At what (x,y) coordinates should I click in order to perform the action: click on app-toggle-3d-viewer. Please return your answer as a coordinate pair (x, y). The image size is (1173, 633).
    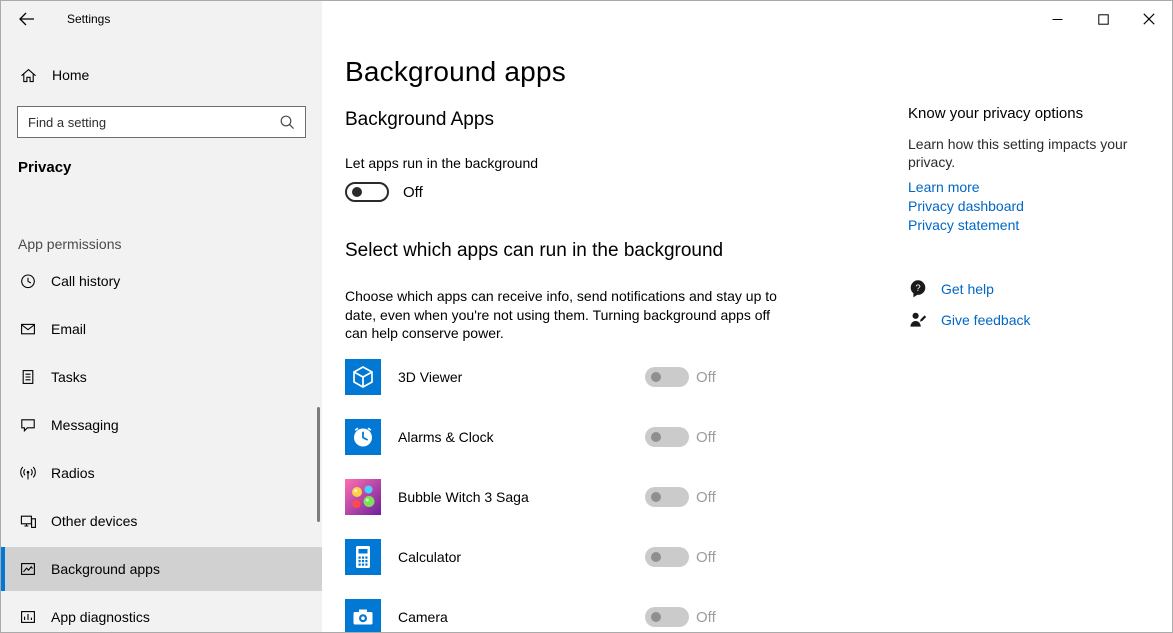
    Looking at the image, I should click on (667, 377).